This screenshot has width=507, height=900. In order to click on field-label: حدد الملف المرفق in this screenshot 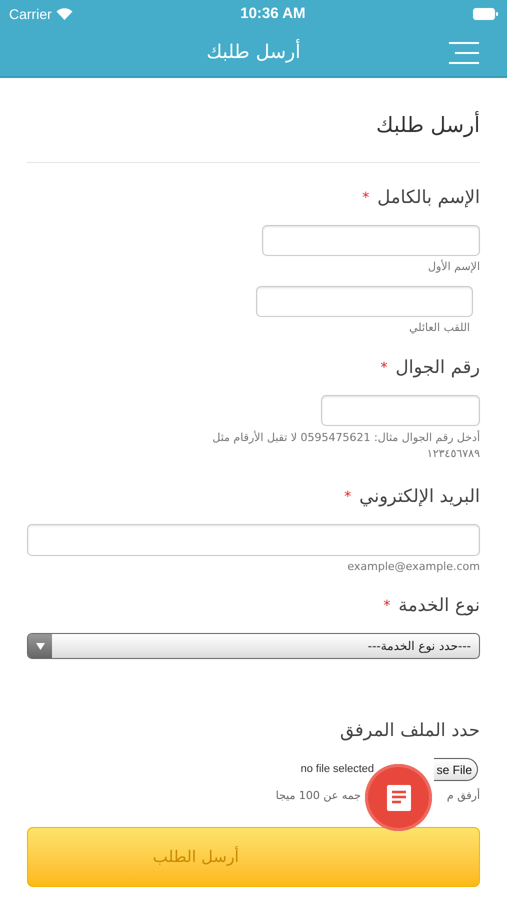, I will do `click(410, 731)`.